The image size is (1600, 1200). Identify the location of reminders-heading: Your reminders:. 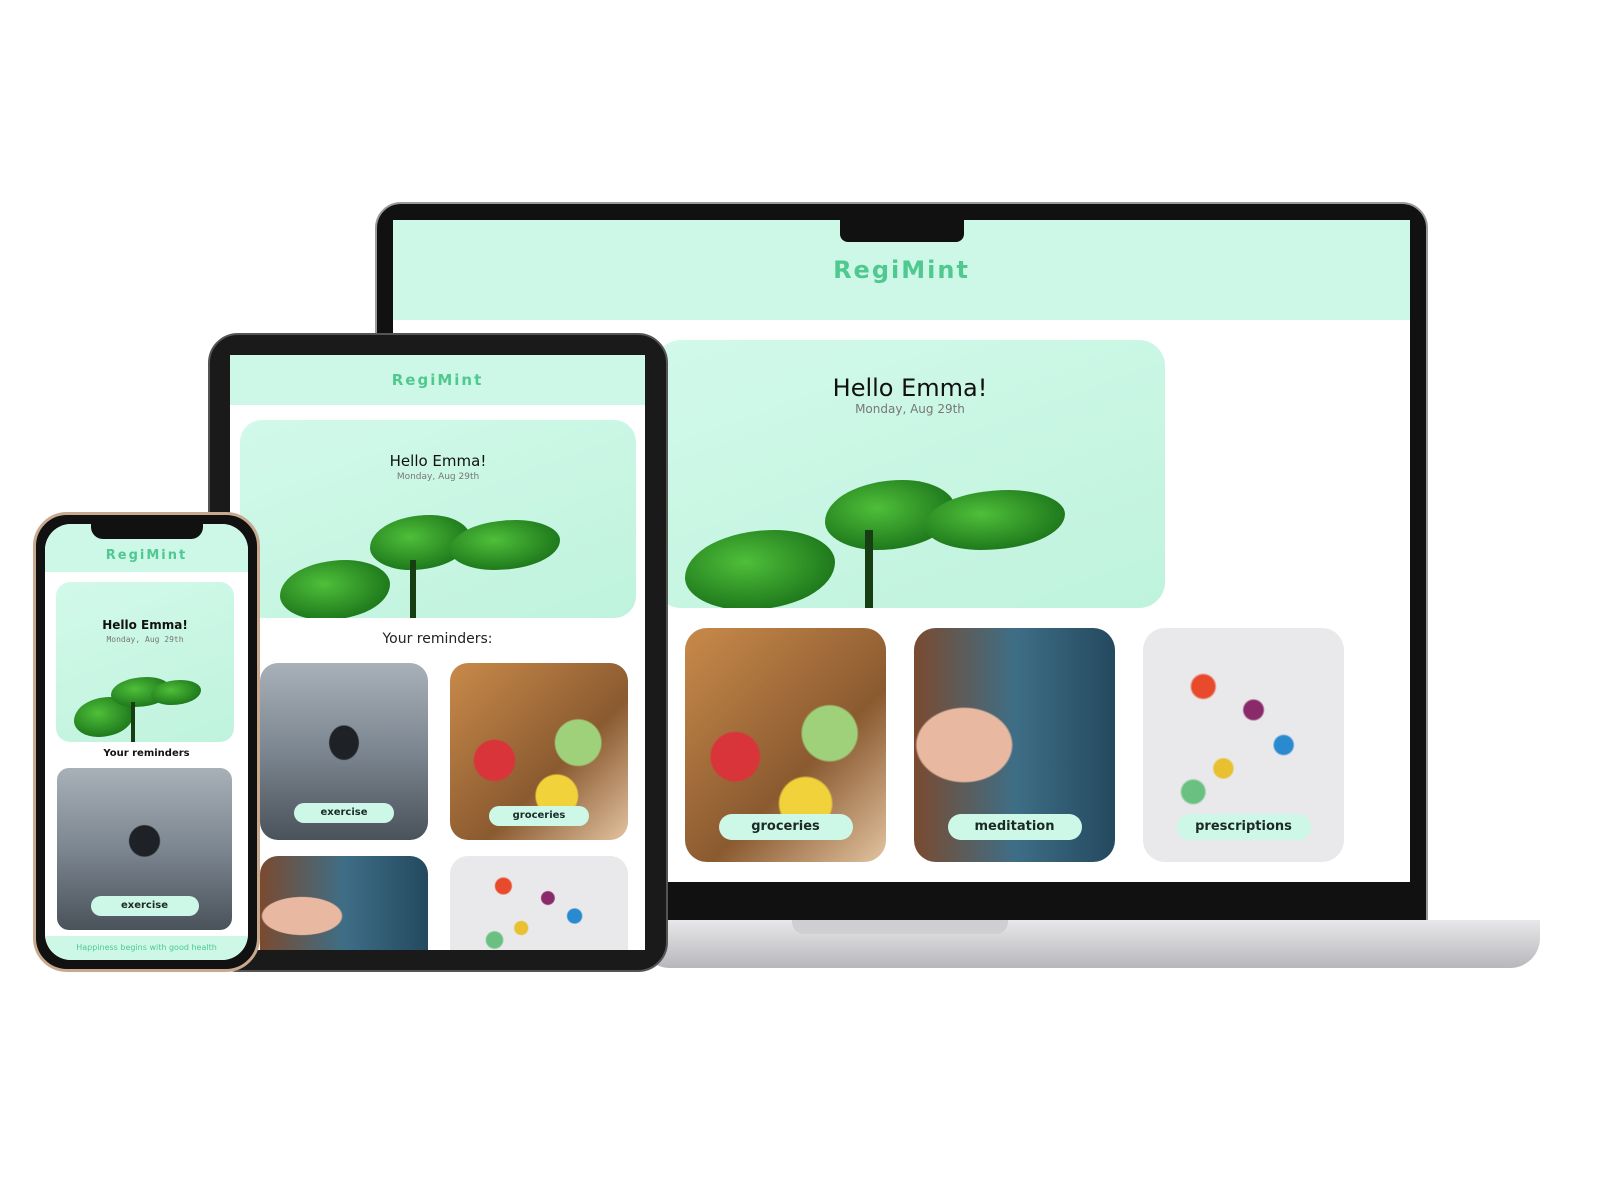
(437, 639).